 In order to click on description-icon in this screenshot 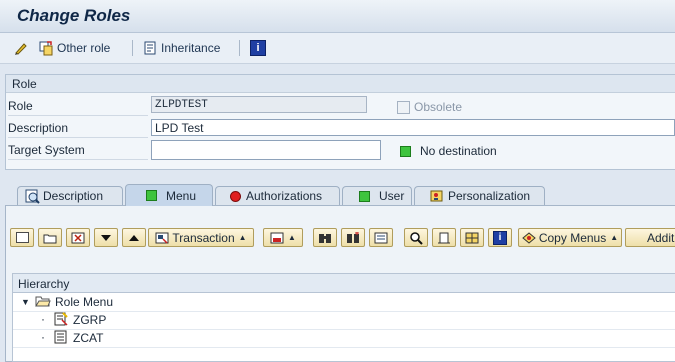, I will do `click(32, 196)`.